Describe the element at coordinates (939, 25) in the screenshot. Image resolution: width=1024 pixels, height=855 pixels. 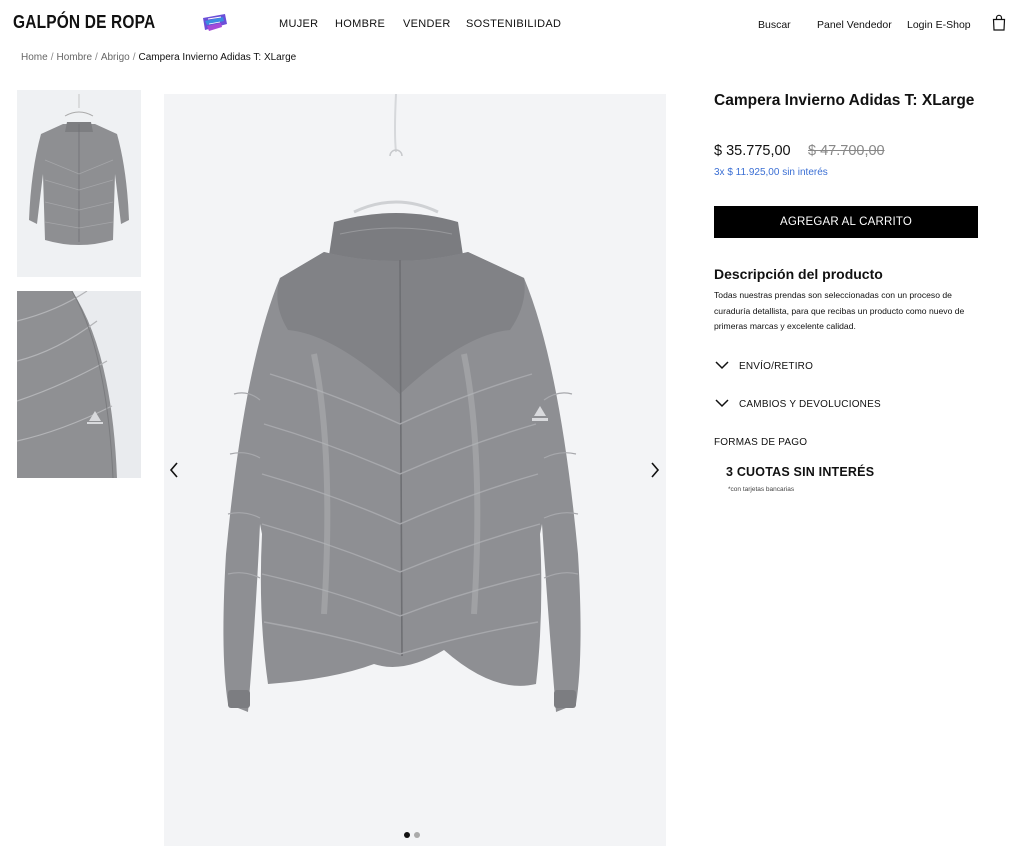
I see `login-link: Login E-Shop` at that location.